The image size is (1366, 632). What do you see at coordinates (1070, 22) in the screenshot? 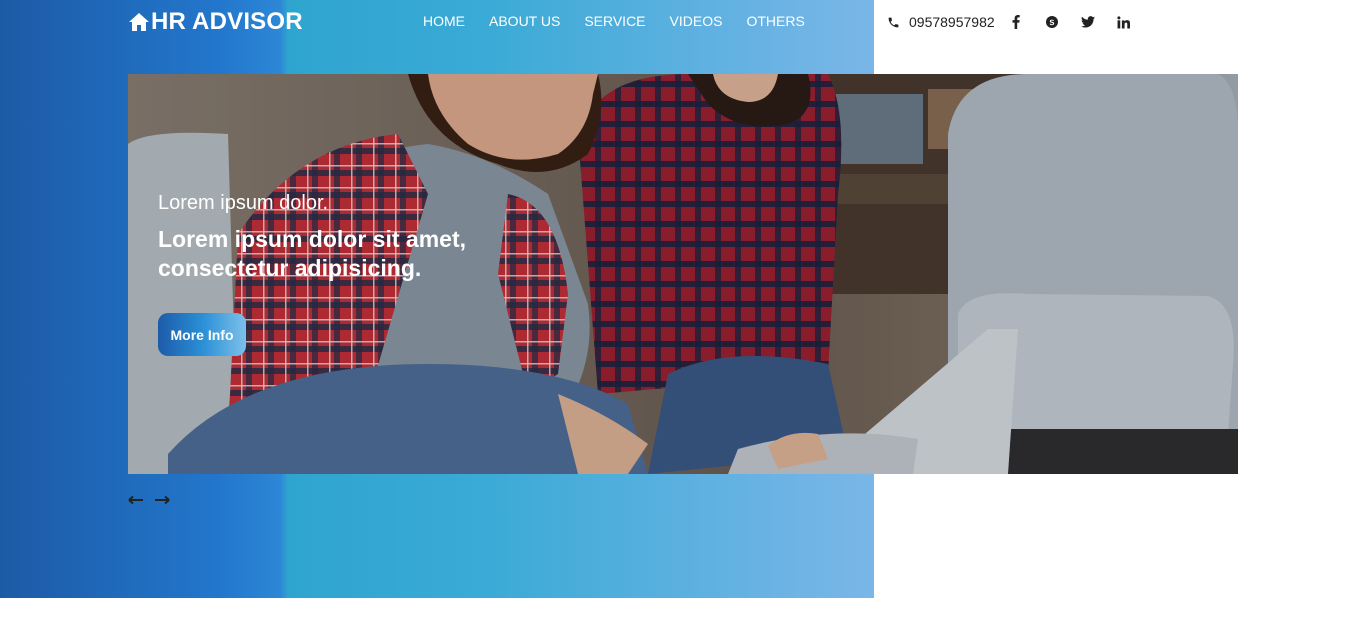
I see `social-links` at bounding box center [1070, 22].